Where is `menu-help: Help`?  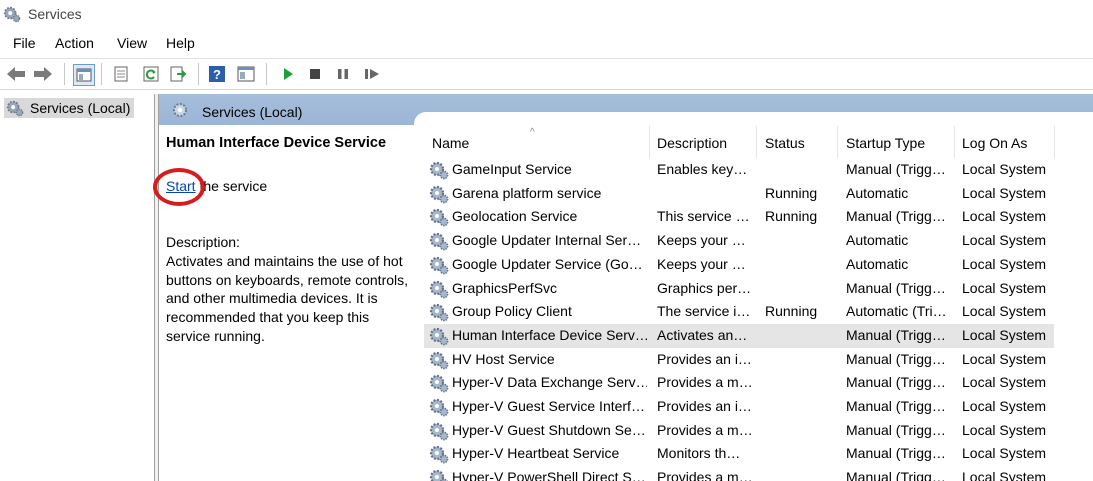 menu-help: Help is located at coordinates (180, 43).